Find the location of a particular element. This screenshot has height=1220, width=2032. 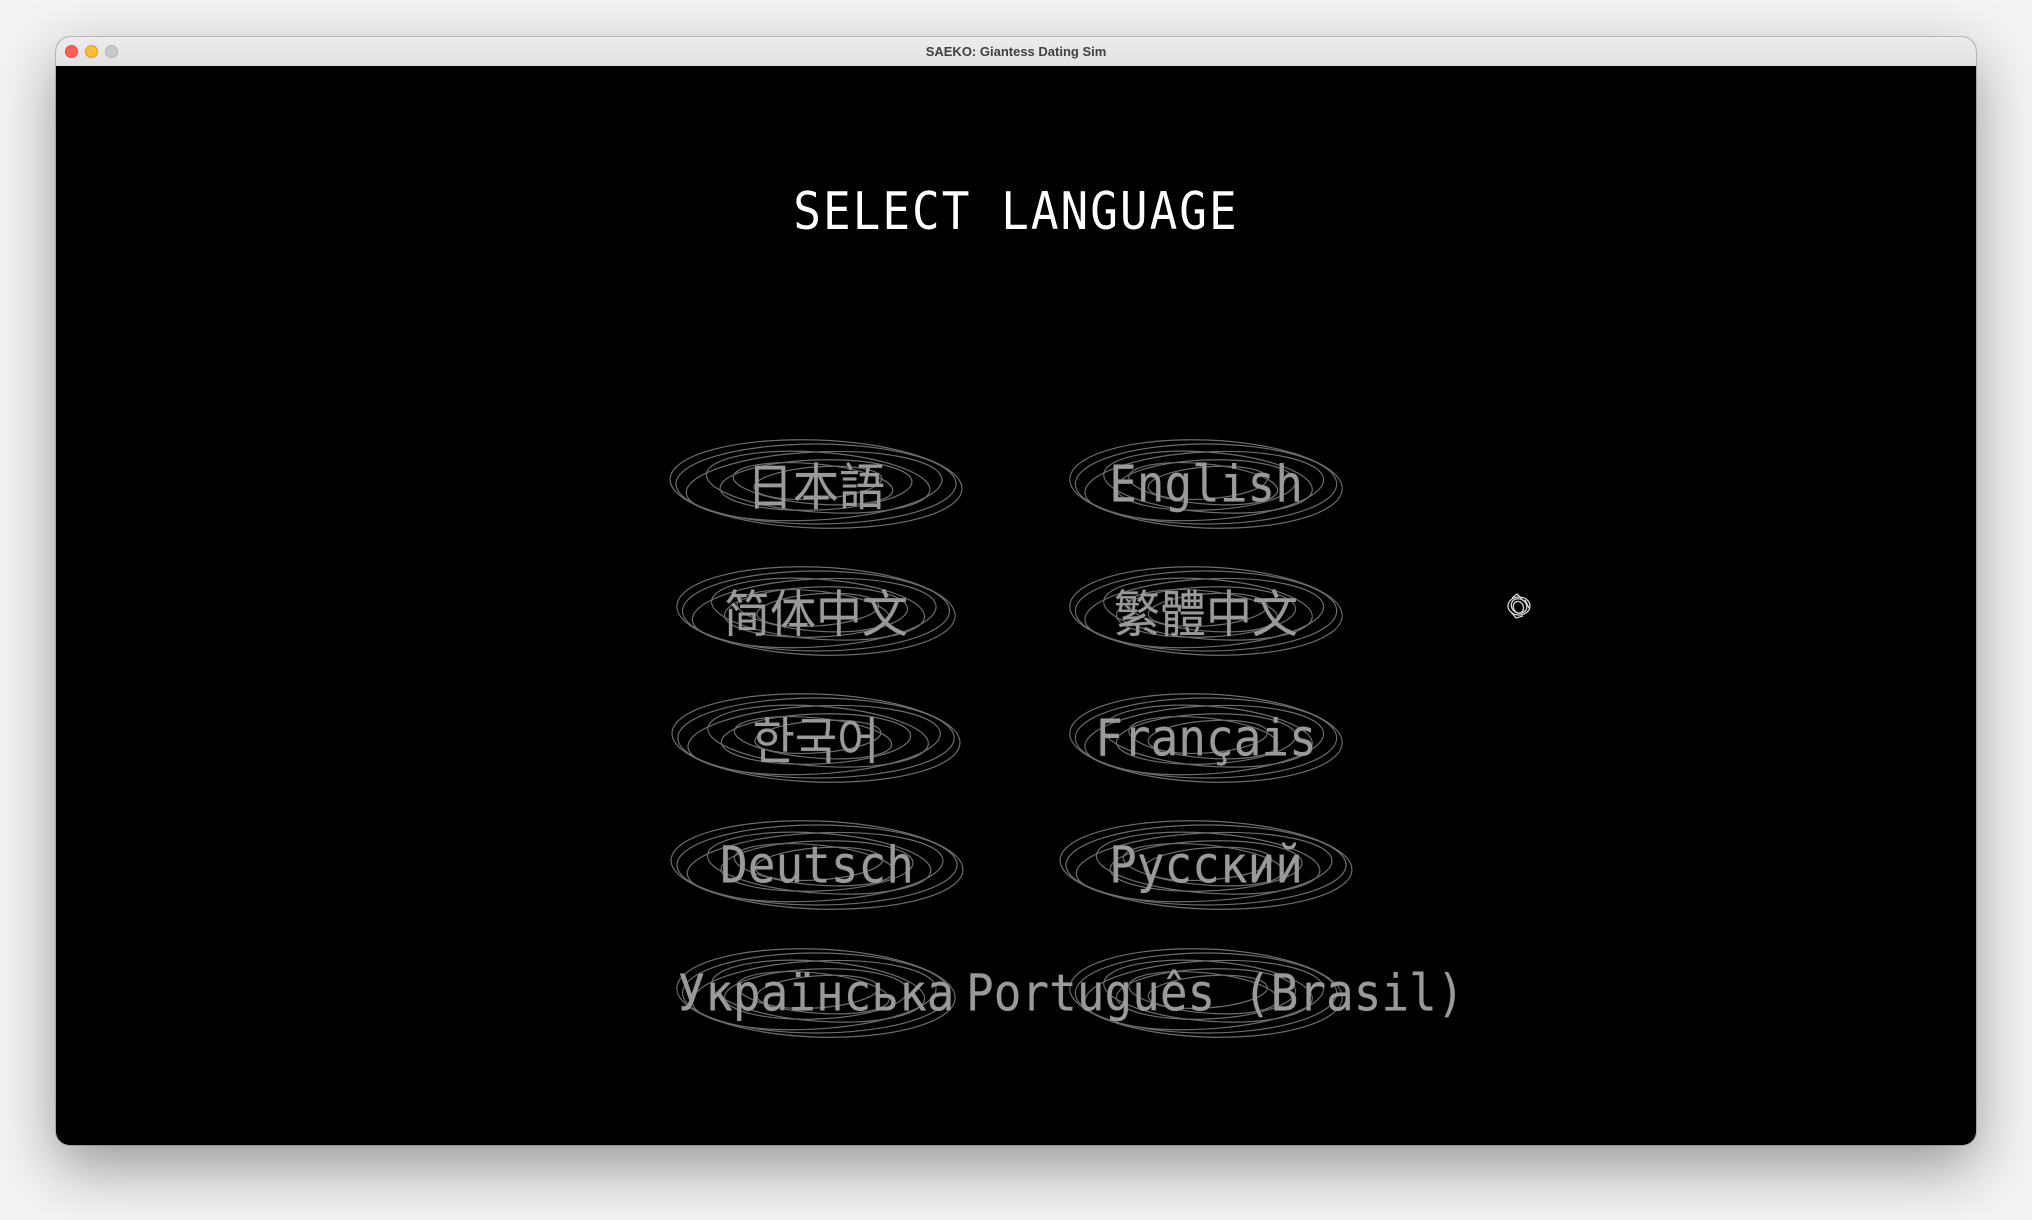

language-option-french: Français is located at coordinates (1206, 738).